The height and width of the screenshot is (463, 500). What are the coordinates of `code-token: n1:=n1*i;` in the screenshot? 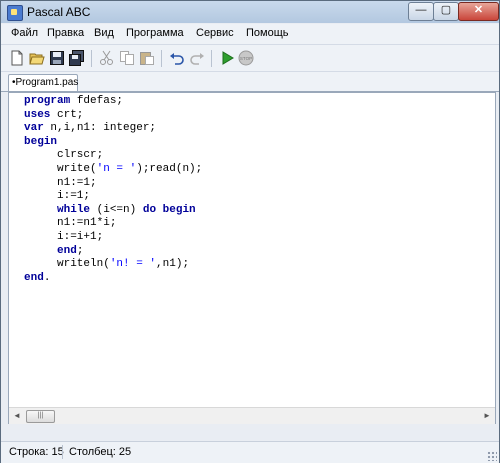 It's located at (70, 223).